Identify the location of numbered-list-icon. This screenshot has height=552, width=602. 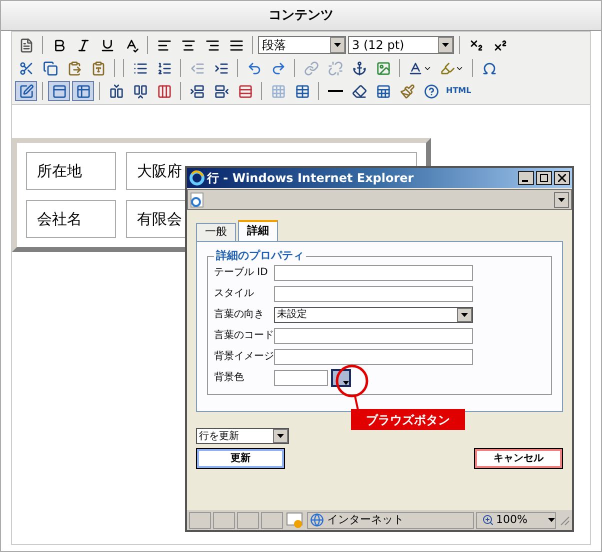
(164, 68).